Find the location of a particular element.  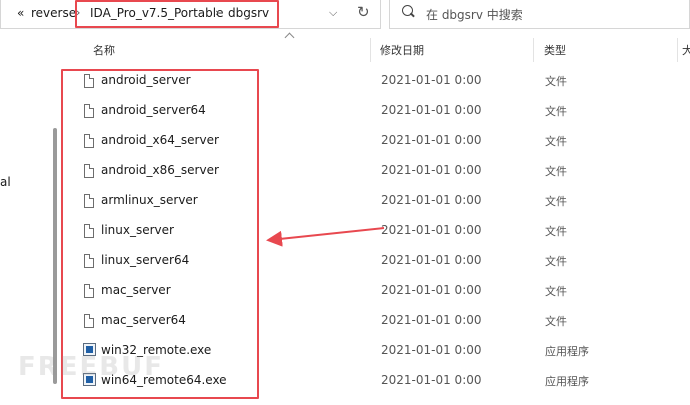

column-header-name: 名称 is located at coordinates (104, 50).